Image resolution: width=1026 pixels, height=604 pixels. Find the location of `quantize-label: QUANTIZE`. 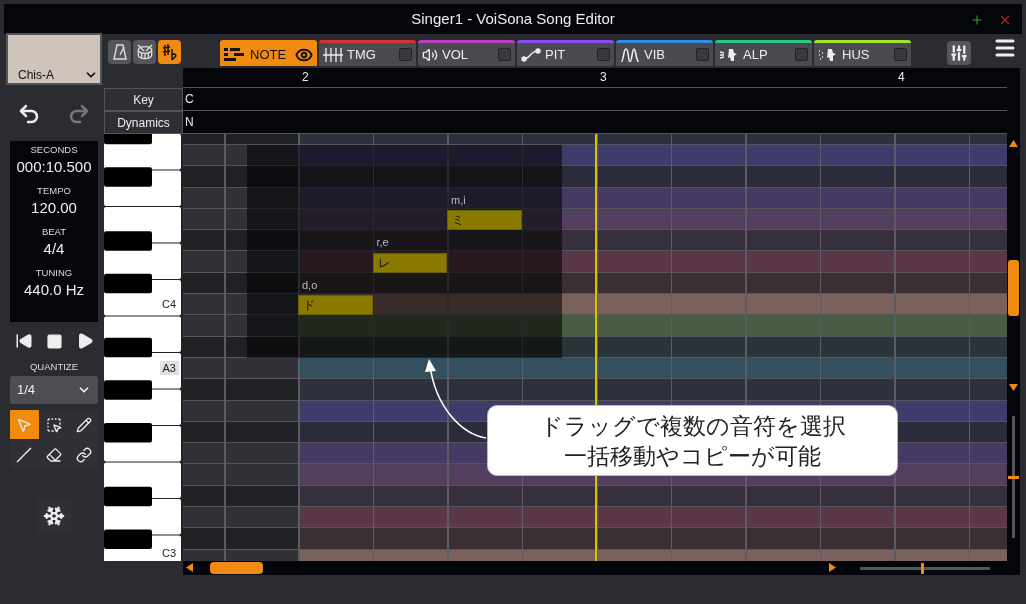

quantize-label: QUANTIZE is located at coordinates (54, 367).